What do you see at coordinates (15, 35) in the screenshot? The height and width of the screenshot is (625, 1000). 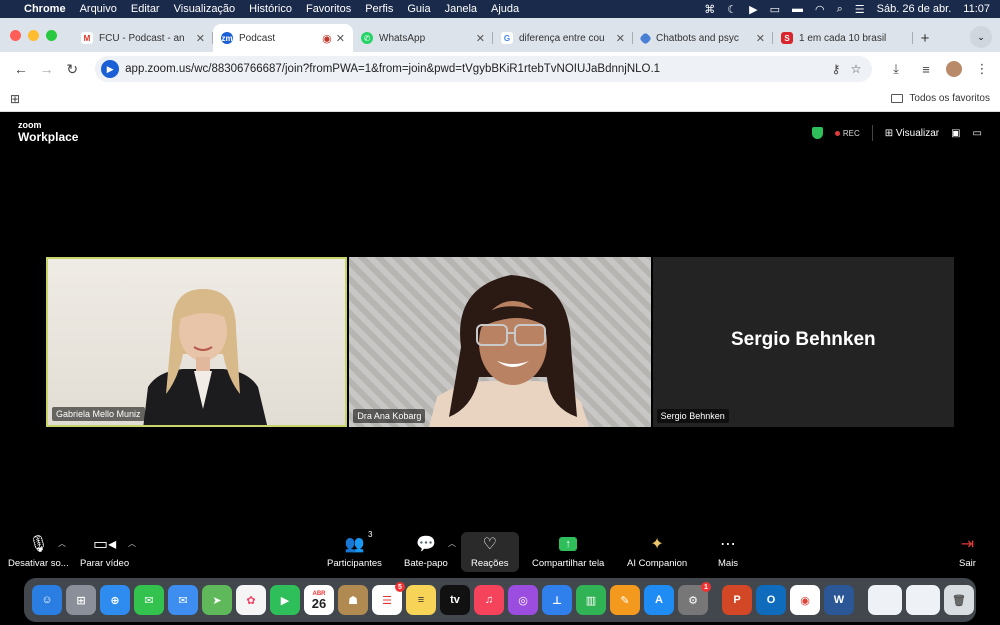 I see `close-window-button` at bounding box center [15, 35].